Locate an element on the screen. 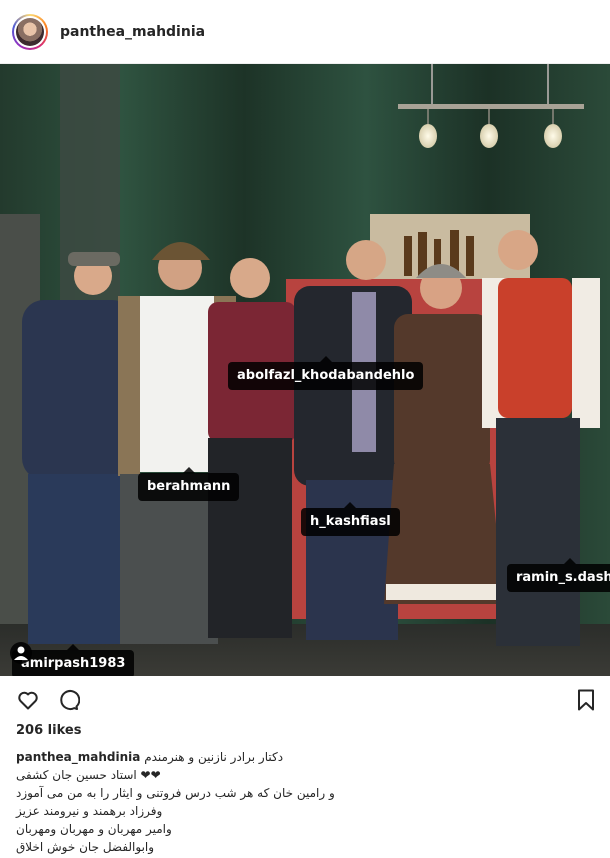 This screenshot has height=858, width=610. caption-text: دکتار برادر نازنین و هنرمندم is located at coordinates (214, 757).